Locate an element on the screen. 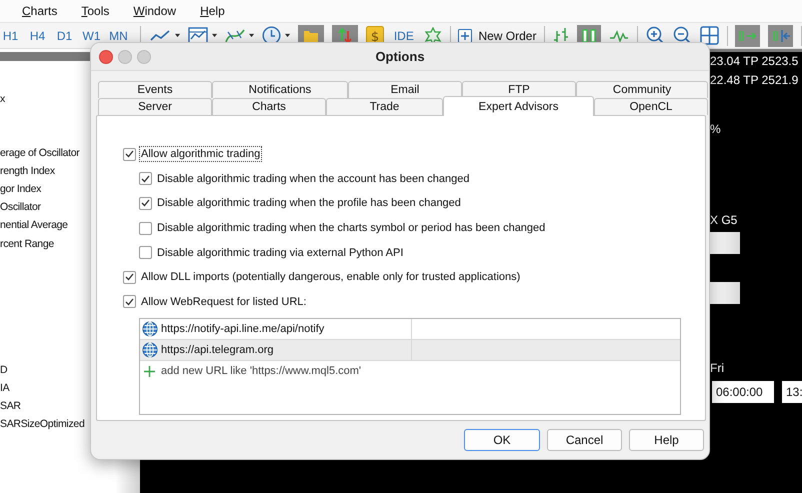 This screenshot has width=802, height=493. checkbox-label: Disable algorithmic trading when the account has been changed is located at coordinates (313, 178).